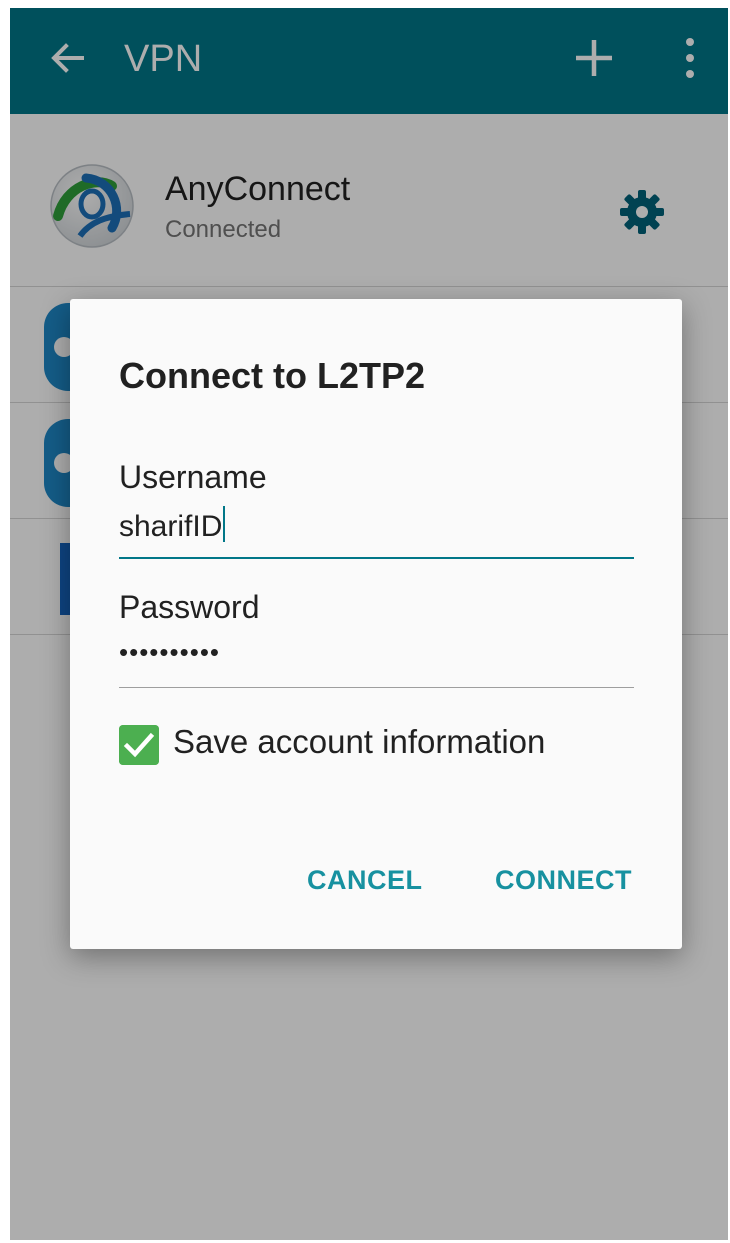 Image resolution: width=730 pixels, height=1243 pixels. I want to click on password-input: ••••••••••, so click(169, 652).